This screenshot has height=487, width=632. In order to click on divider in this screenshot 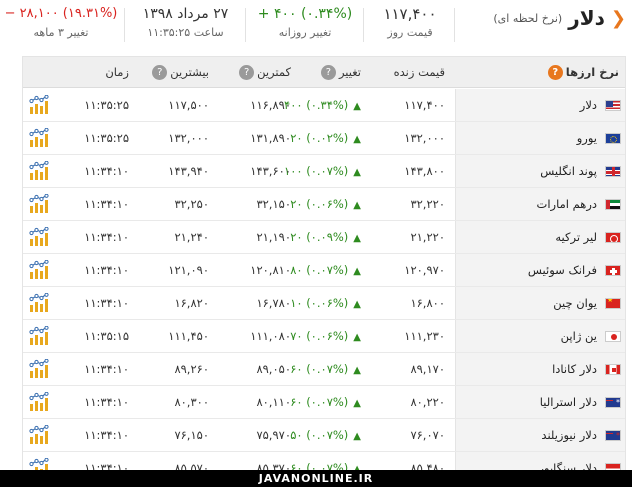, I will do `click(454, 25)`.